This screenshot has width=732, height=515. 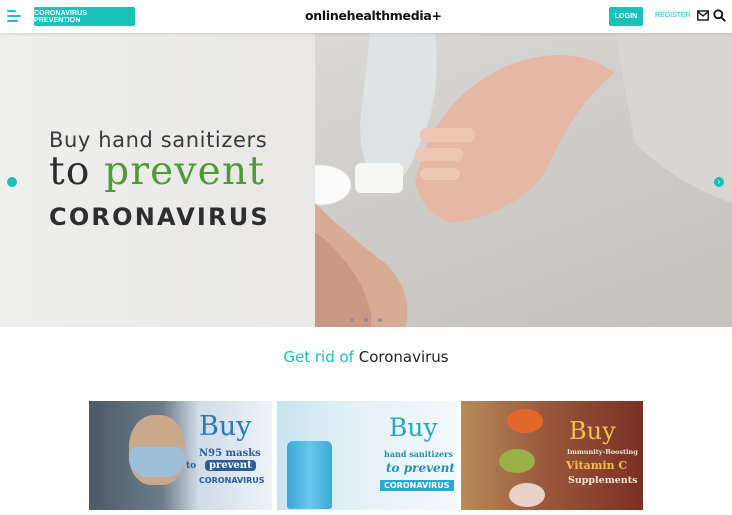 I want to click on card-line1: Immunity-Boosting, so click(x=602, y=452).